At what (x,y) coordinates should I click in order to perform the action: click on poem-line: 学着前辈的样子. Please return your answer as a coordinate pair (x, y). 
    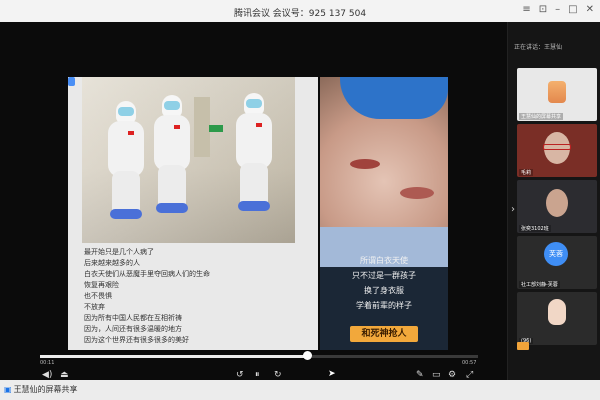
    Looking at the image, I should click on (384, 305).